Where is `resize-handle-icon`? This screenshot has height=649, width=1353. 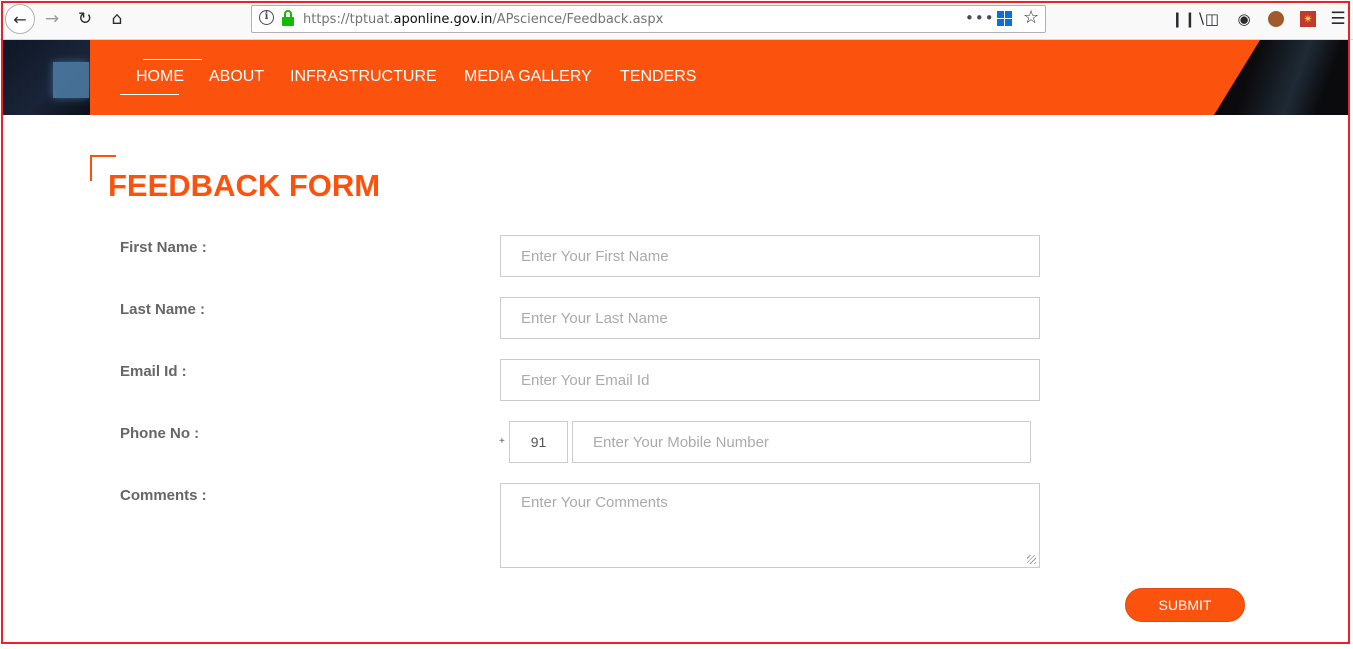
resize-handle-icon is located at coordinates (1031, 559).